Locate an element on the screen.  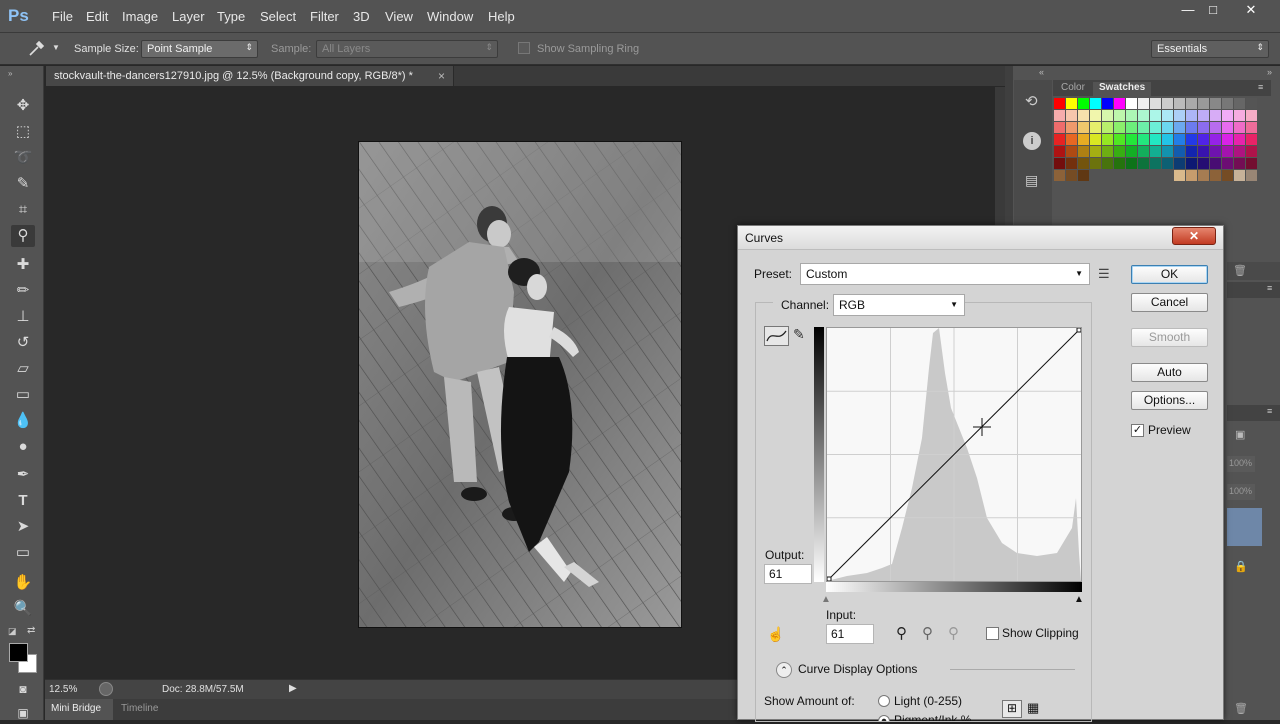
status-menu-arrow-icon: ▶ is located at coordinates (293, 688).